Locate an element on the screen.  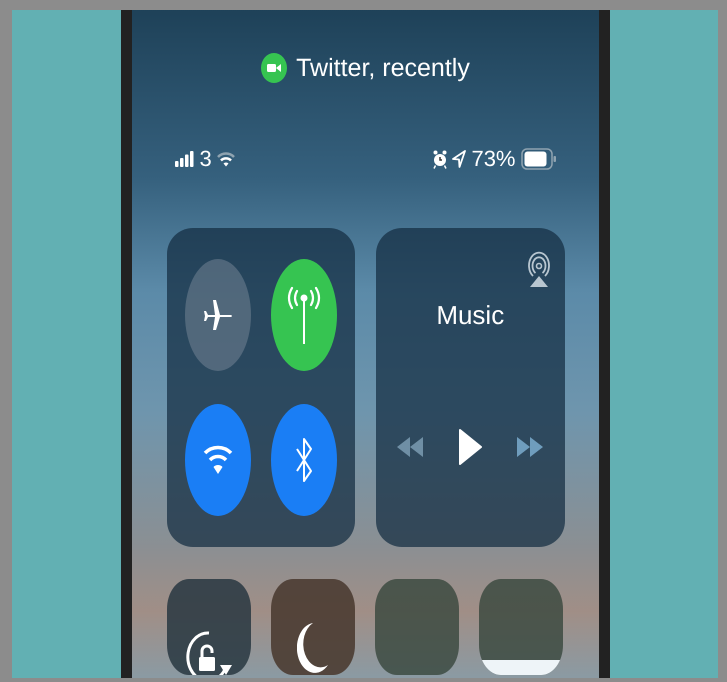
signal-icon is located at coordinates (184, 159).